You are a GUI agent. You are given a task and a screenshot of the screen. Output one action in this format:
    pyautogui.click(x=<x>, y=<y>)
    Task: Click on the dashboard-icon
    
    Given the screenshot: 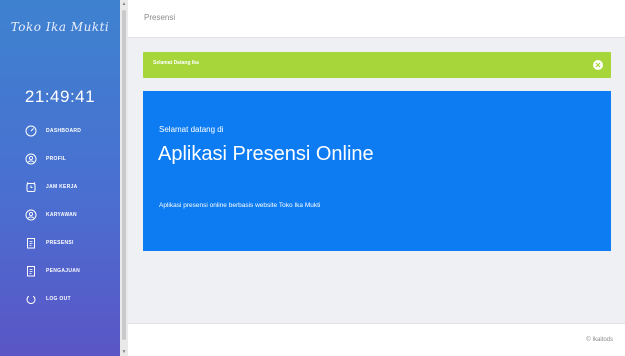 What is the action you would take?
    pyautogui.click(x=31, y=131)
    